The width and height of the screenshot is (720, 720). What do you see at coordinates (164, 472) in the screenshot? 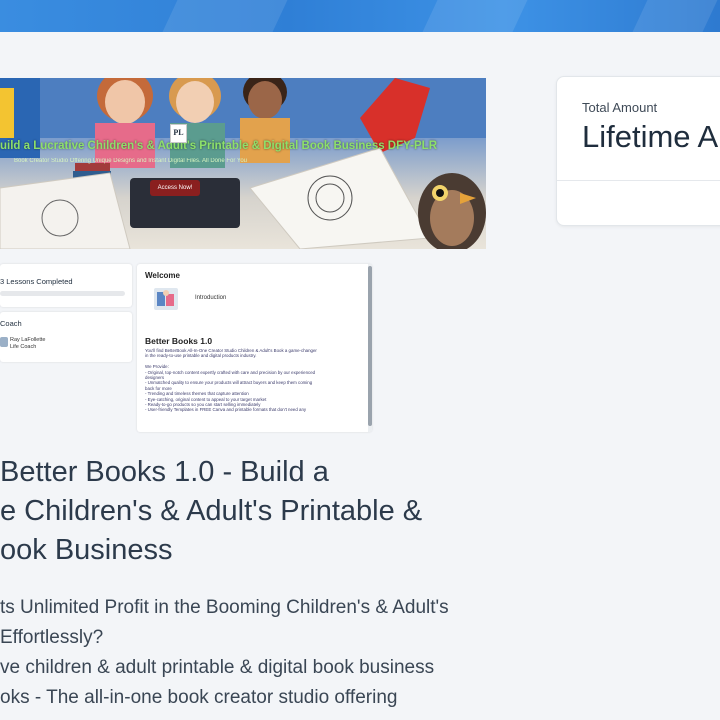
I see `course-title-line: Better Books 1.0 - Build a` at bounding box center [164, 472].